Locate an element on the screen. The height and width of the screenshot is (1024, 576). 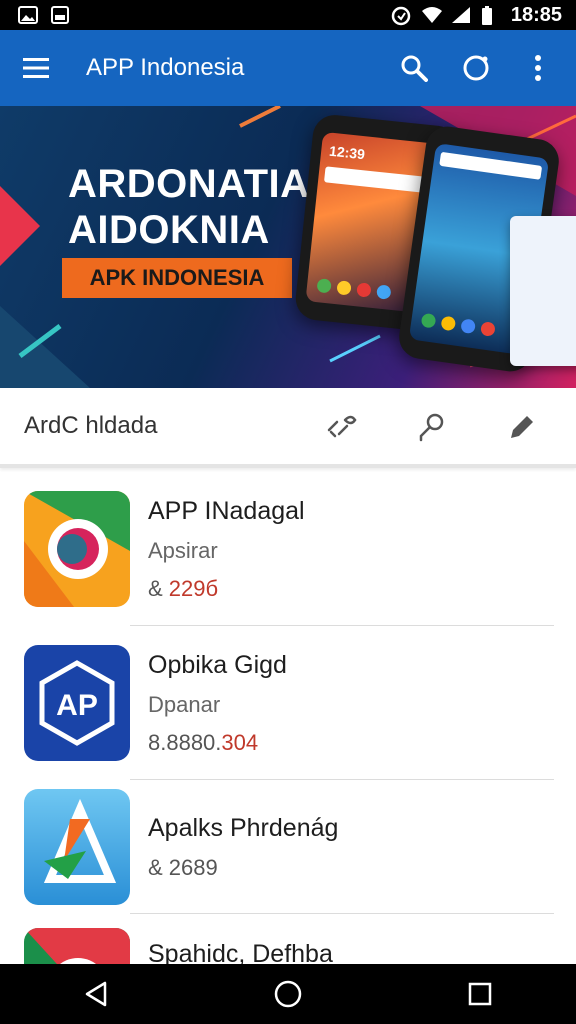
wifi-icon is located at coordinates (431, 15).